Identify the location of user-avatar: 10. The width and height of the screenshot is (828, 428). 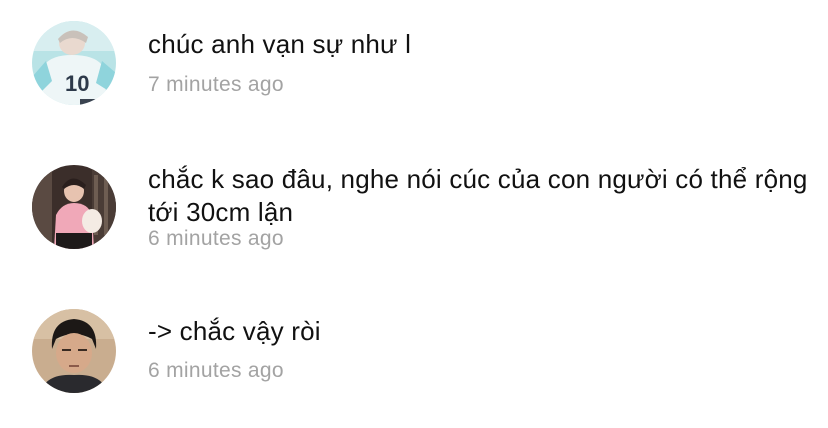
(74, 63).